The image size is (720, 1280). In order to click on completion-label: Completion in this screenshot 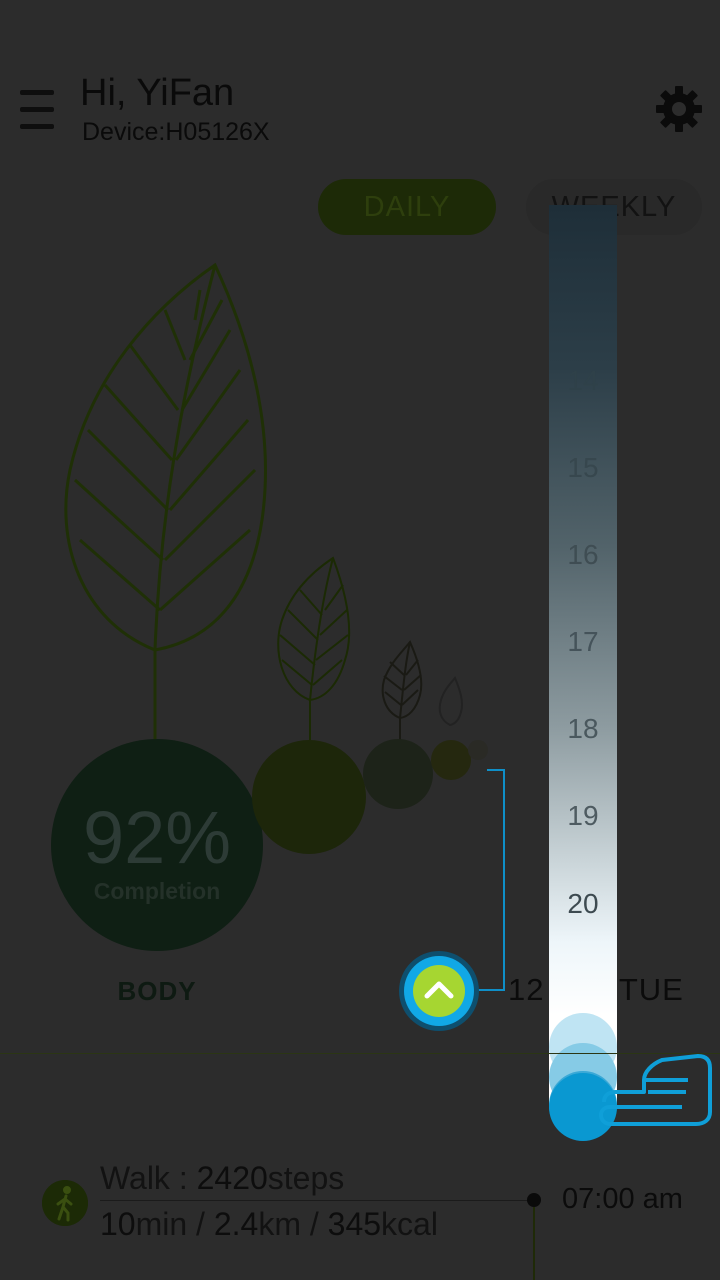, I will do `click(157, 891)`.